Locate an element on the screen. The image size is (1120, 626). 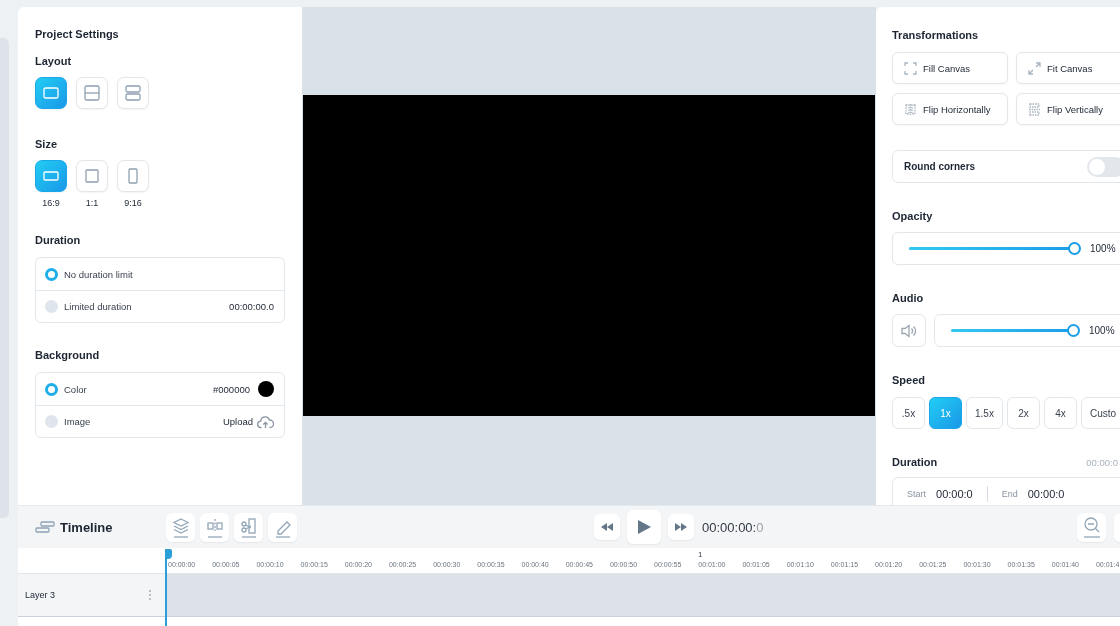
speaker-icon is located at coordinates (909, 330).